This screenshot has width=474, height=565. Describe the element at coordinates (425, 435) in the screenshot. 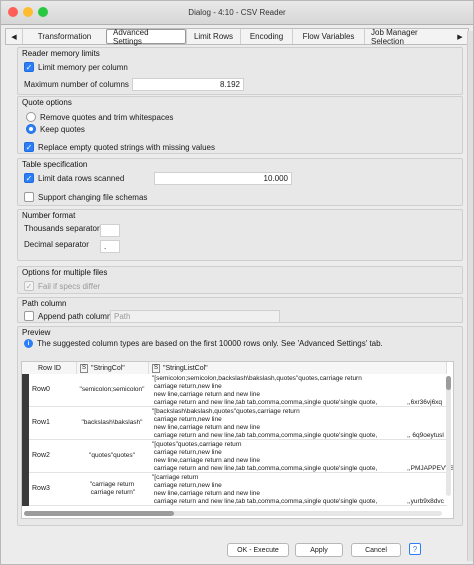

I see `stringlistcol-tail: ,, 6q9oeytusl` at that location.